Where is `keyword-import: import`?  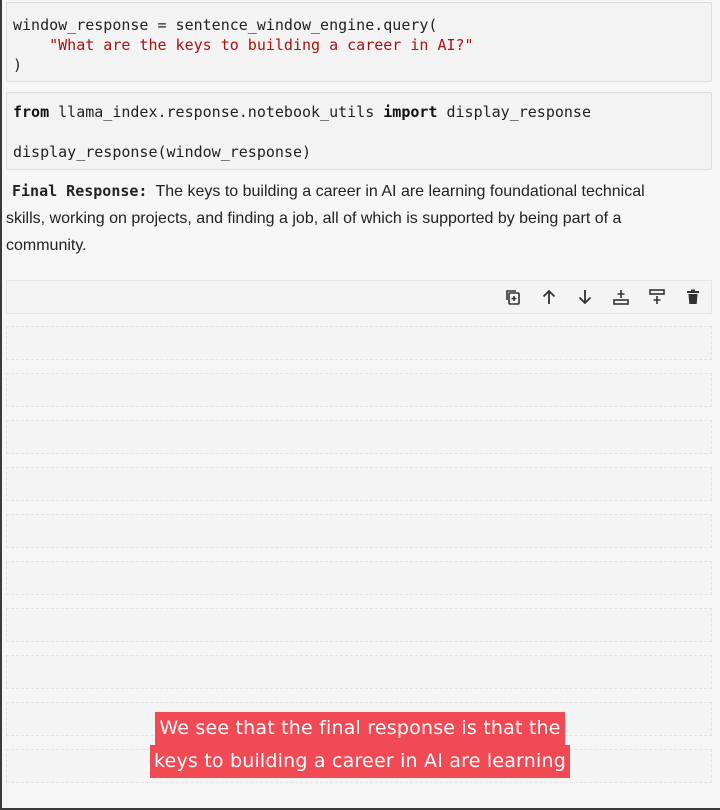
keyword-import: import is located at coordinates (410, 112).